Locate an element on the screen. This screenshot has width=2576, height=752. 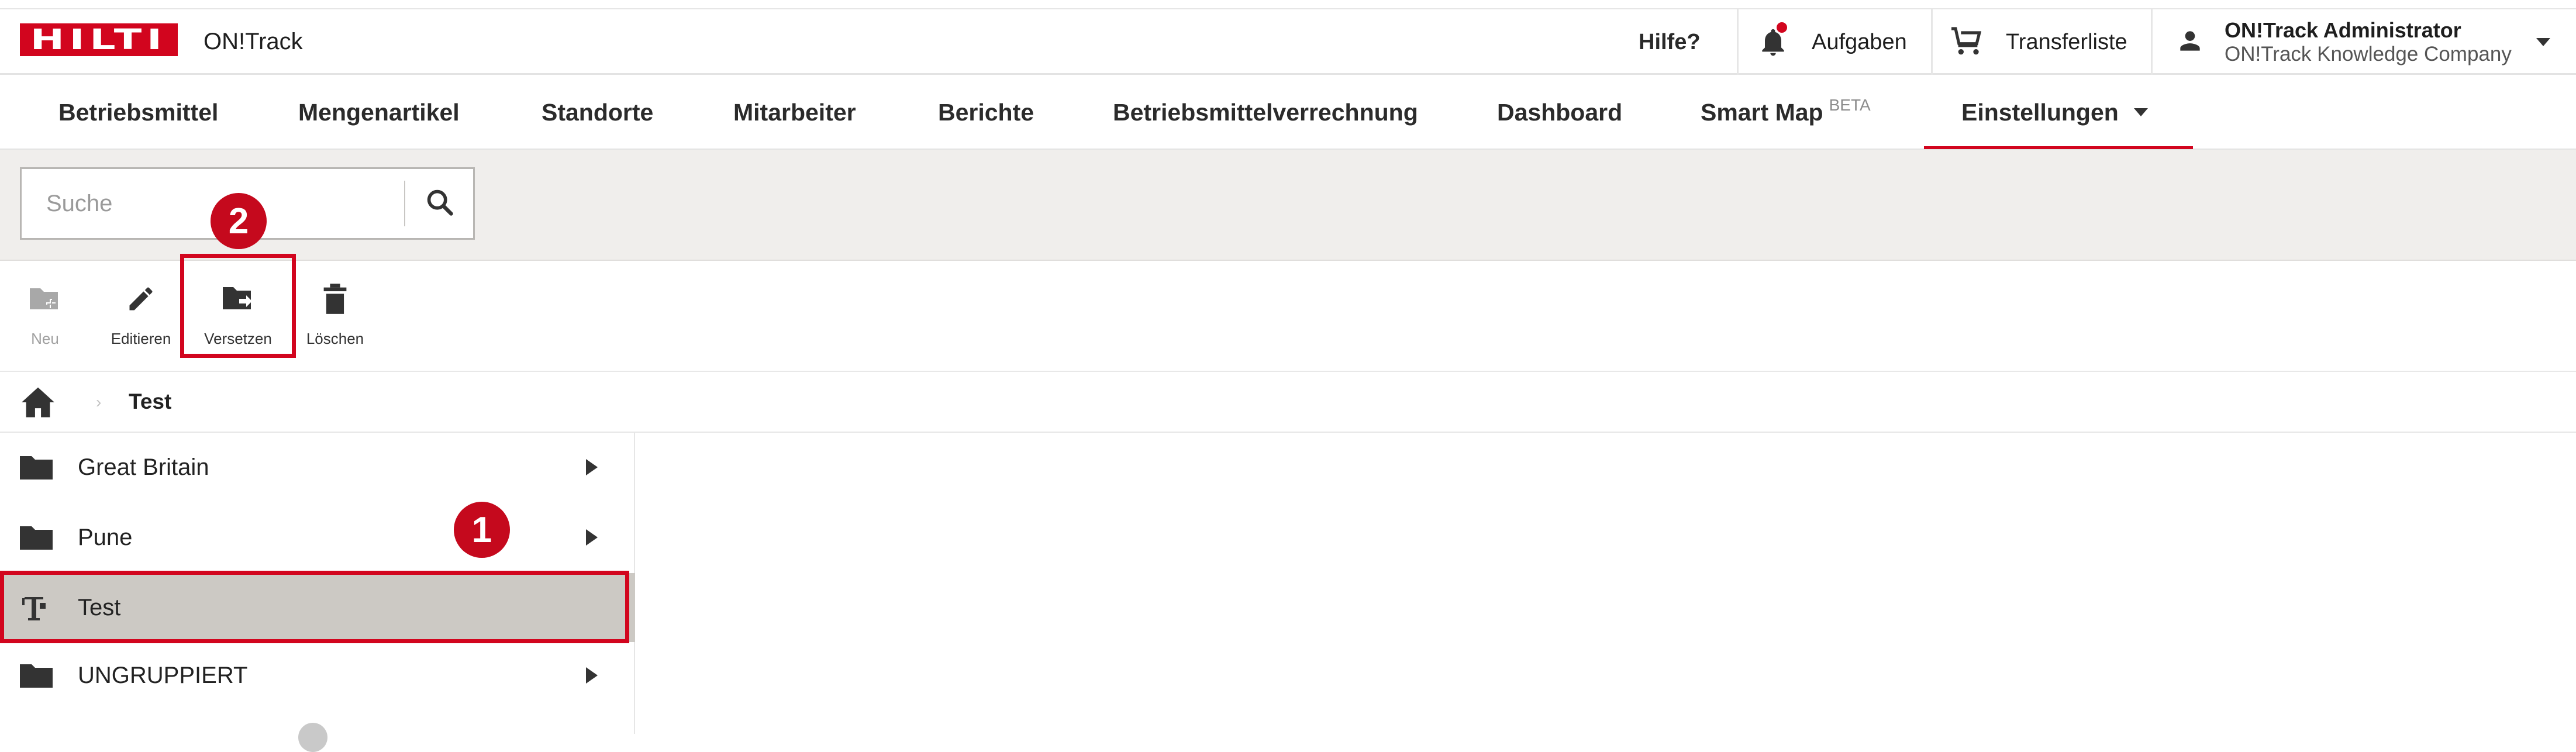
chevron-right-icon: › is located at coordinates (99, 402).